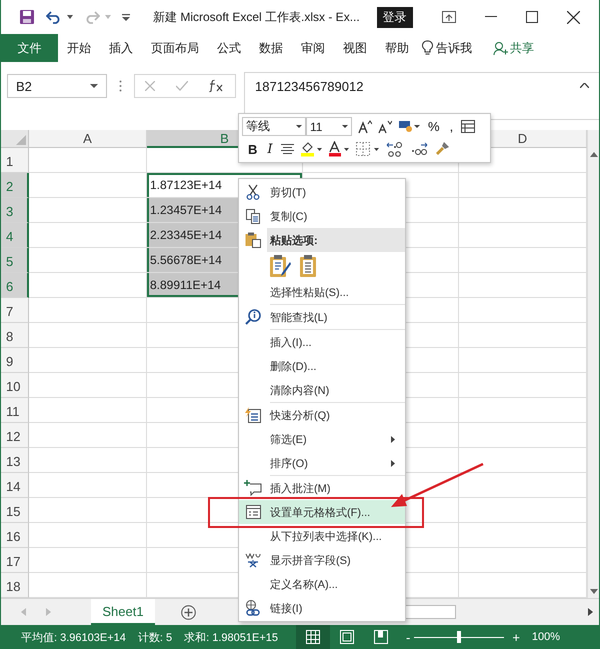  I want to click on fill-color-icon, so click(311, 149).